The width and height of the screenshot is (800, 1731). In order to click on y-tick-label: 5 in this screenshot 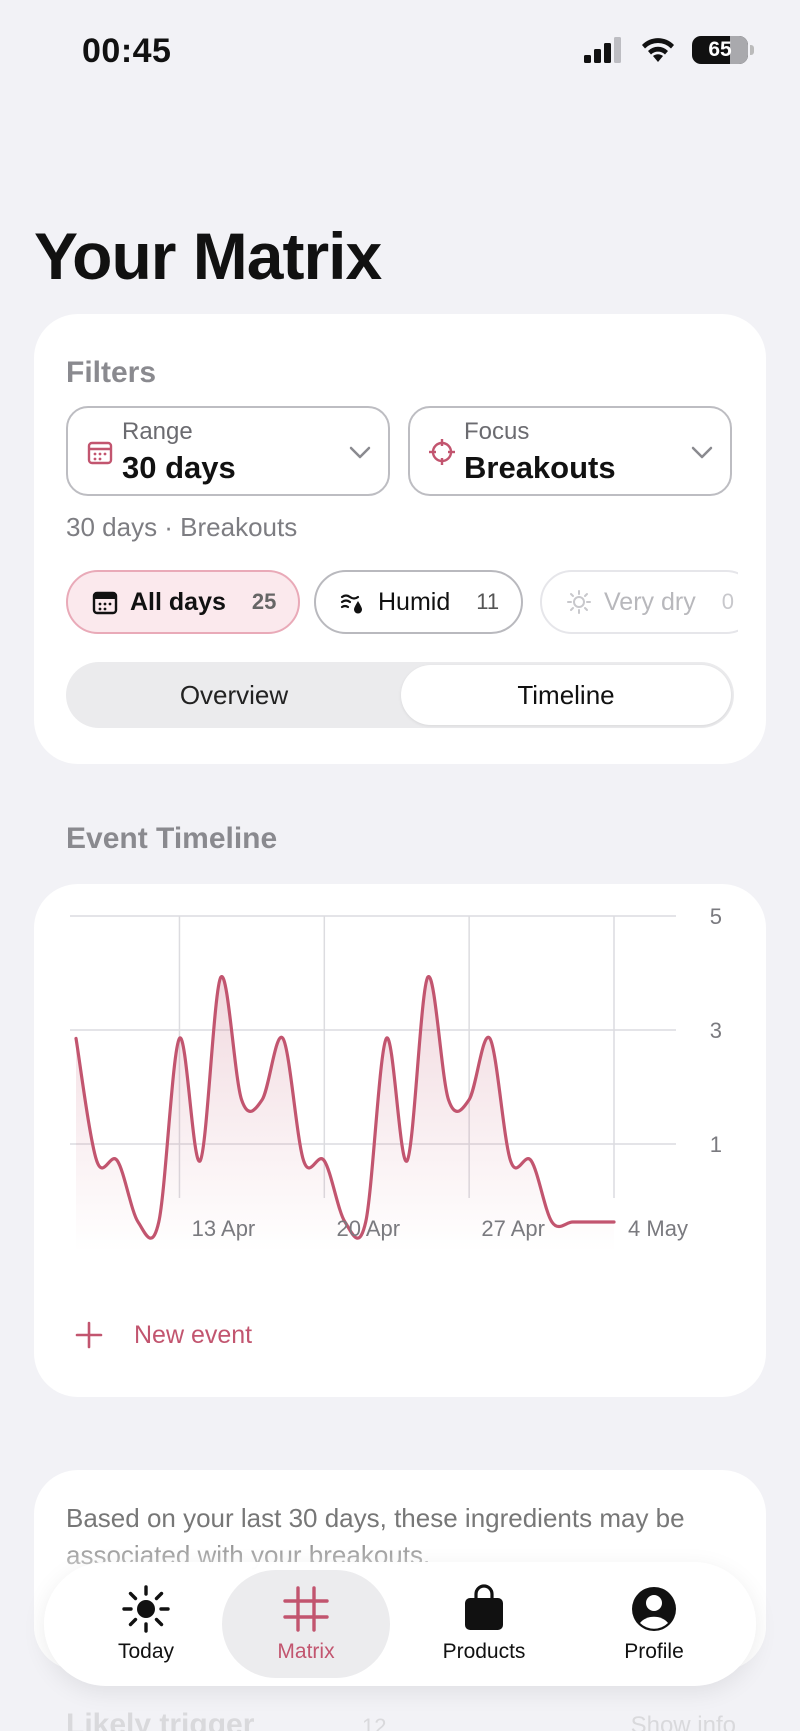, I will do `click(716, 916)`.